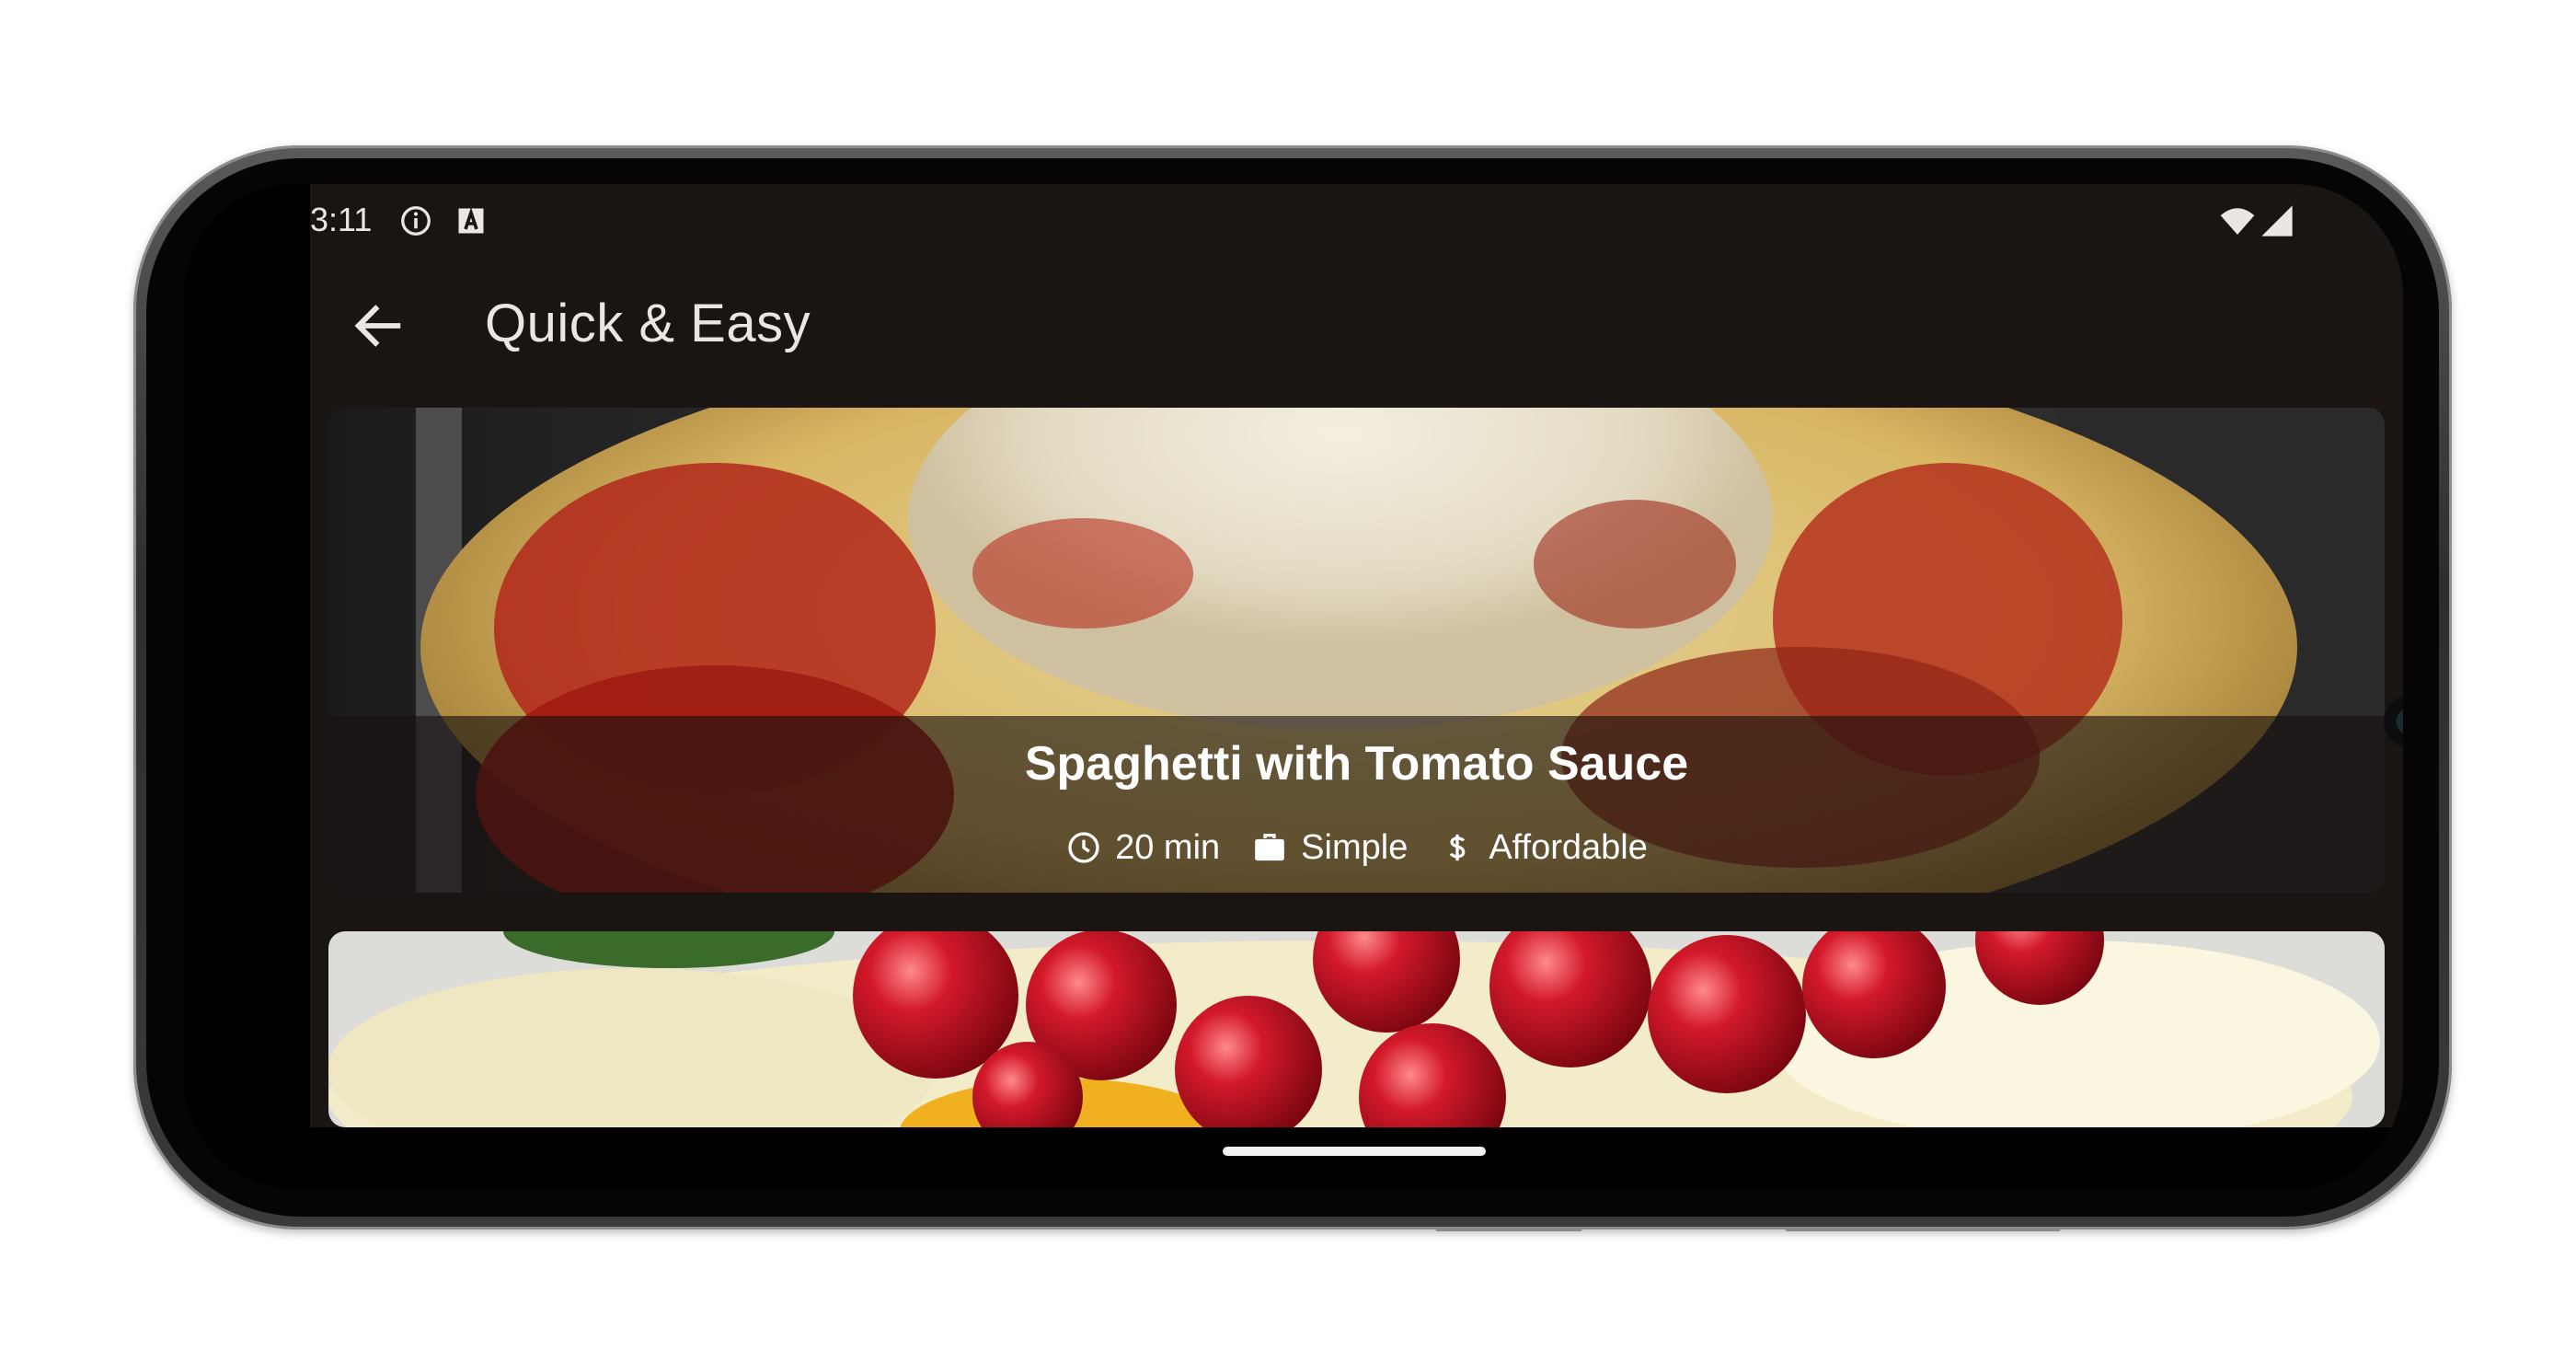  Describe the element at coordinates (1356, 221) in the screenshot. I see `status-bar: 3:11` at that location.